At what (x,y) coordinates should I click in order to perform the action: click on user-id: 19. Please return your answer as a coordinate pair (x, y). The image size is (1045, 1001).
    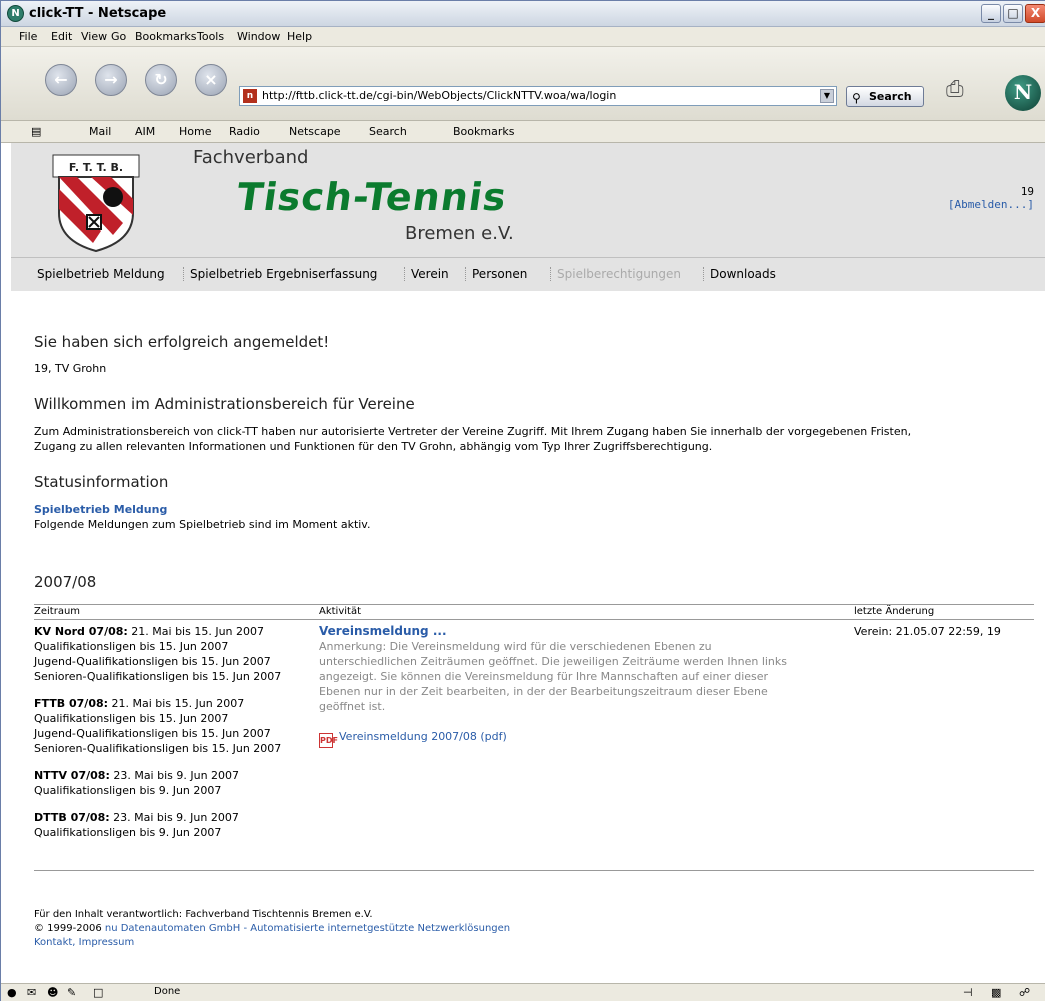
    Looking at the image, I should click on (1027, 191).